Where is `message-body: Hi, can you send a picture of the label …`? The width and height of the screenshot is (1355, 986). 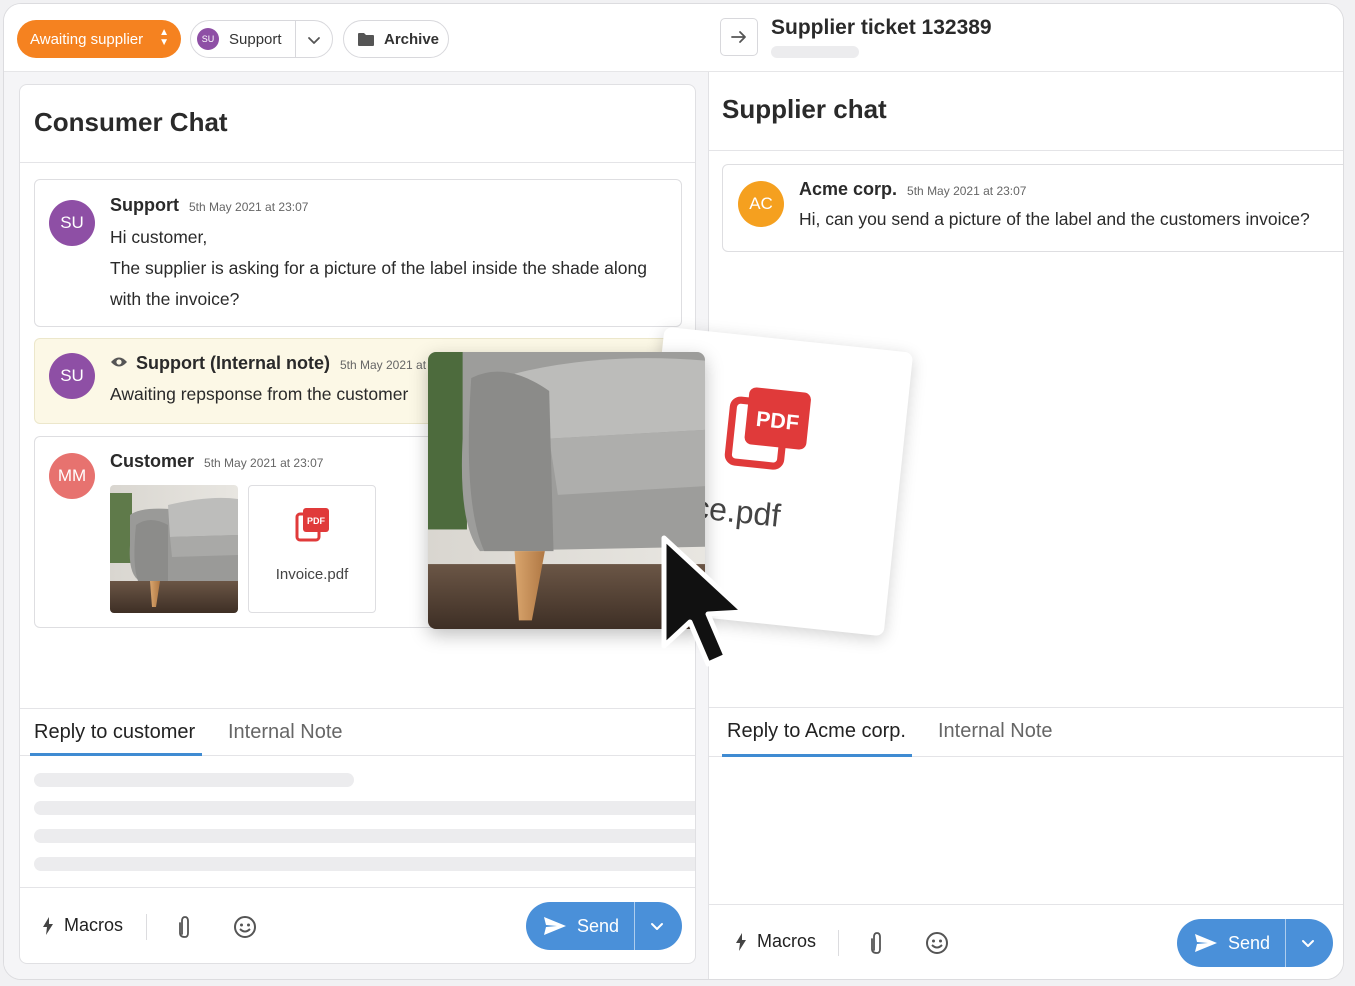 message-body: Hi, can you send a picture of the label … is located at coordinates (1054, 219).